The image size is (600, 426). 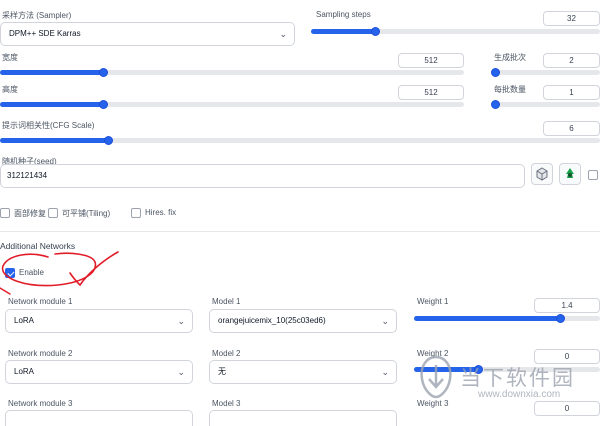 I want to click on restore-faces-checkbox, so click(x=5, y=213).